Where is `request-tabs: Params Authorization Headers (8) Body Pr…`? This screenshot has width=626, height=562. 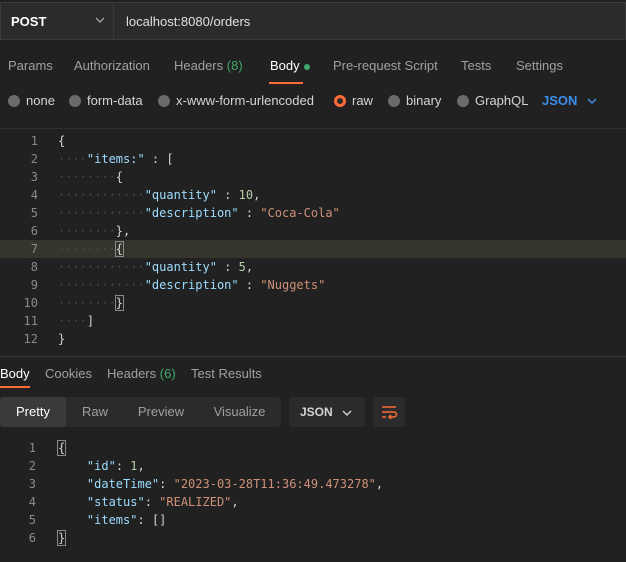 request-tabs: Params Authorization Headers (8) Body Pr… is located at coordinates (313, 68).